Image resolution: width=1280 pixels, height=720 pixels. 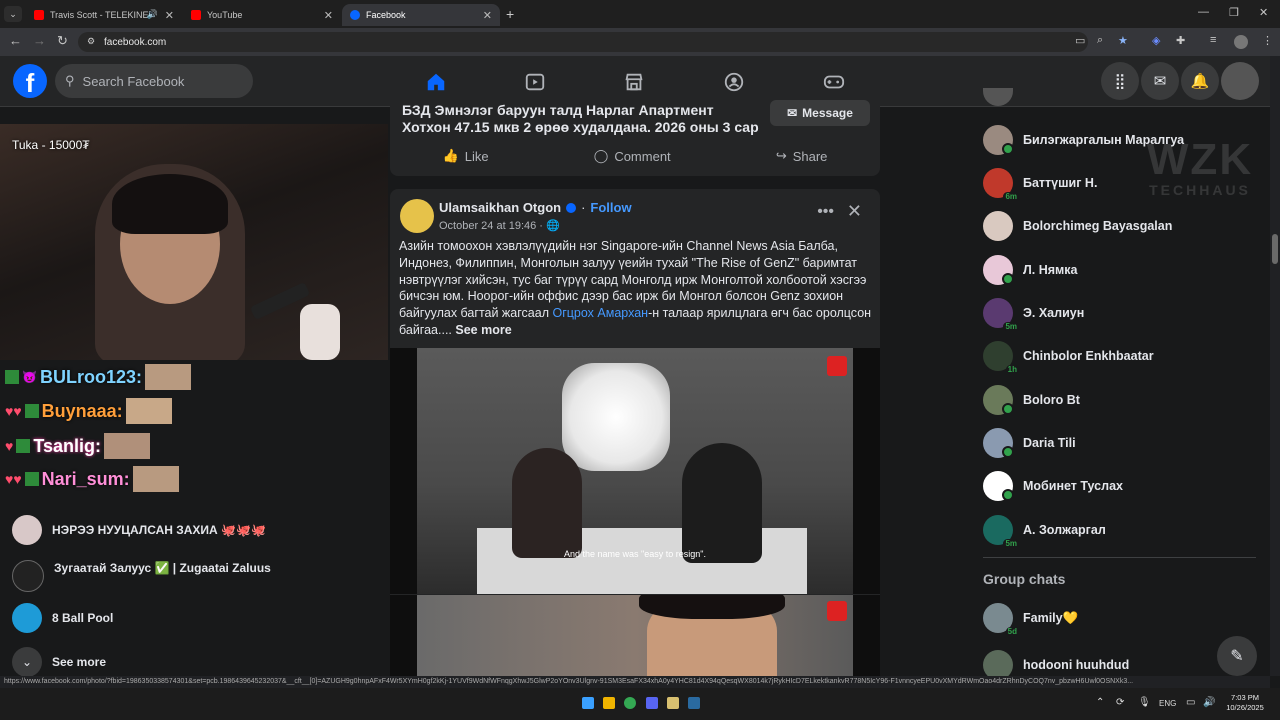 What do you see at coordinates (154, 81) in the screenshot?
I see `search-input: ⚲ Search Facebook` at bounding box center [154, 81].